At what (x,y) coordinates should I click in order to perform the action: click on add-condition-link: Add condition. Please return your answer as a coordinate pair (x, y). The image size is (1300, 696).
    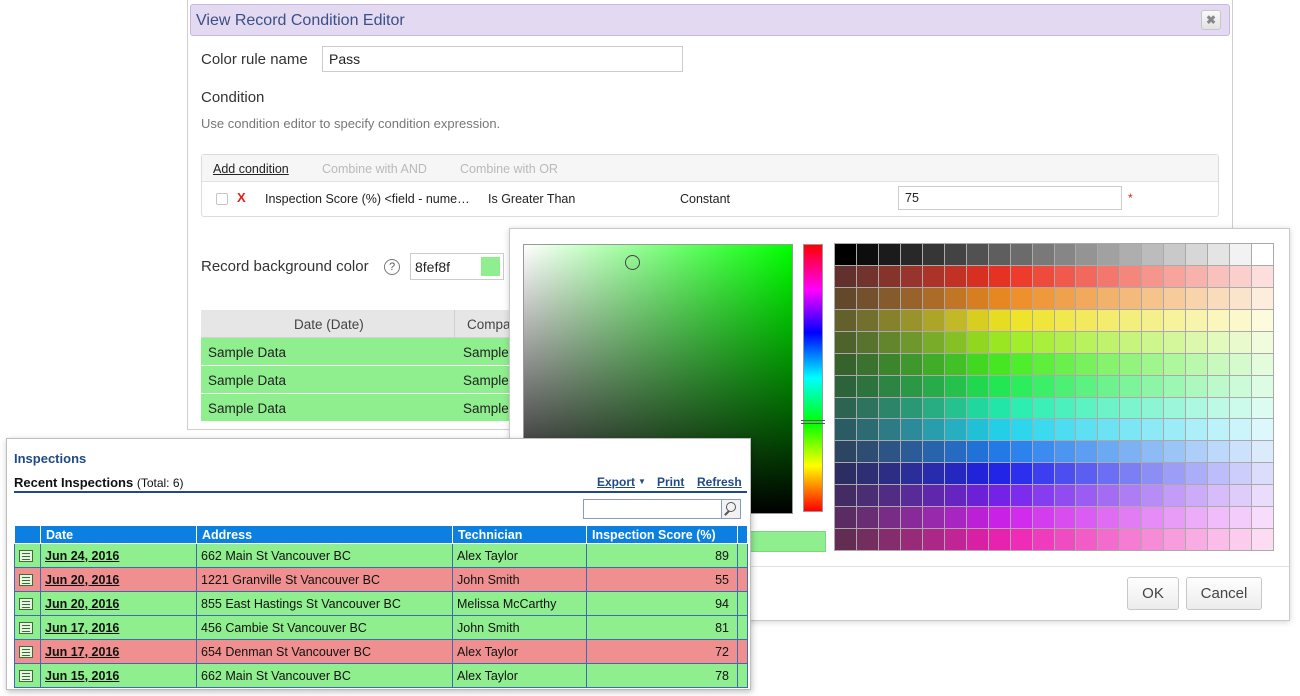
    Looking at the image, I should click on (251, 169).